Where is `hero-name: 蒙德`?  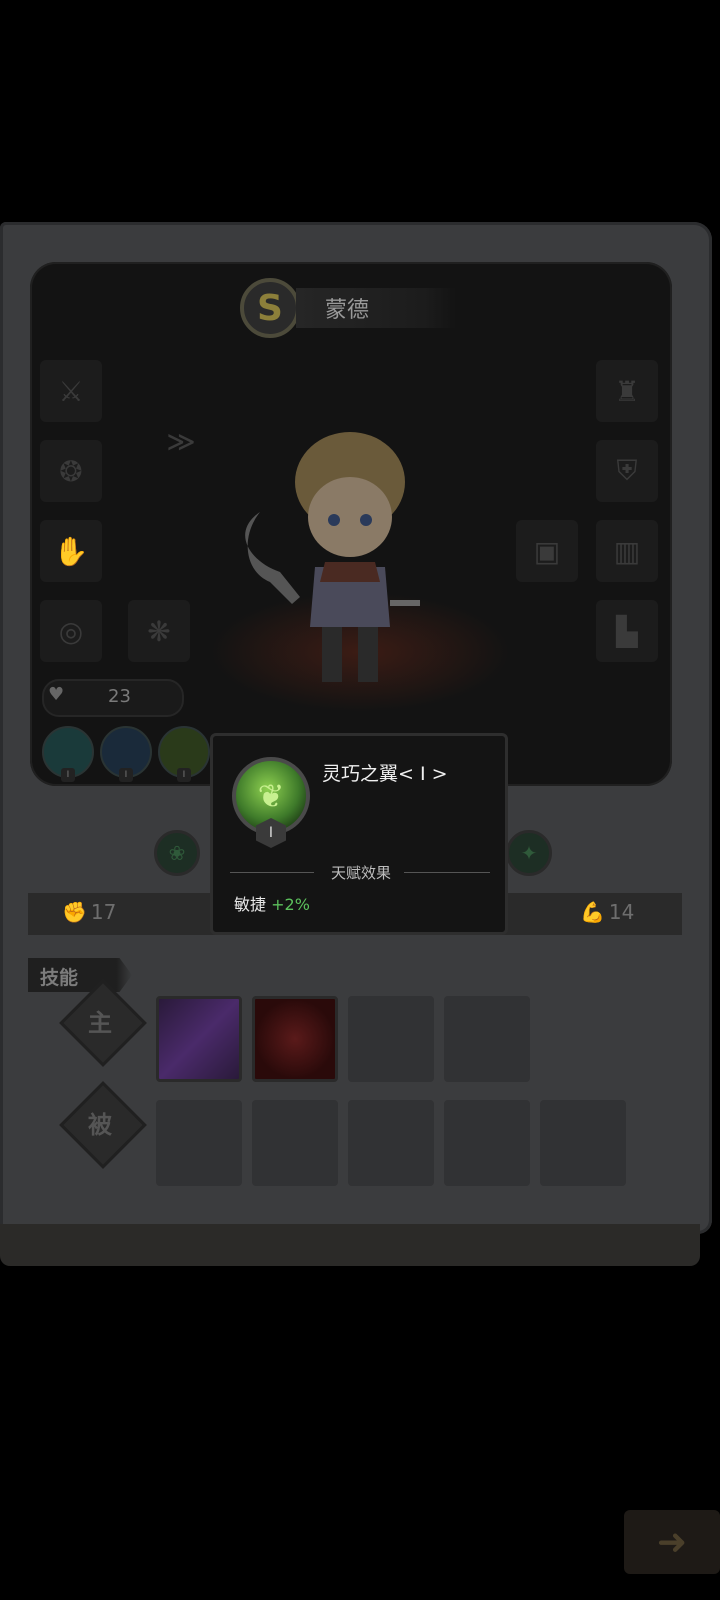 hero-name: 蒙德 is located at coordinates (347, 310).